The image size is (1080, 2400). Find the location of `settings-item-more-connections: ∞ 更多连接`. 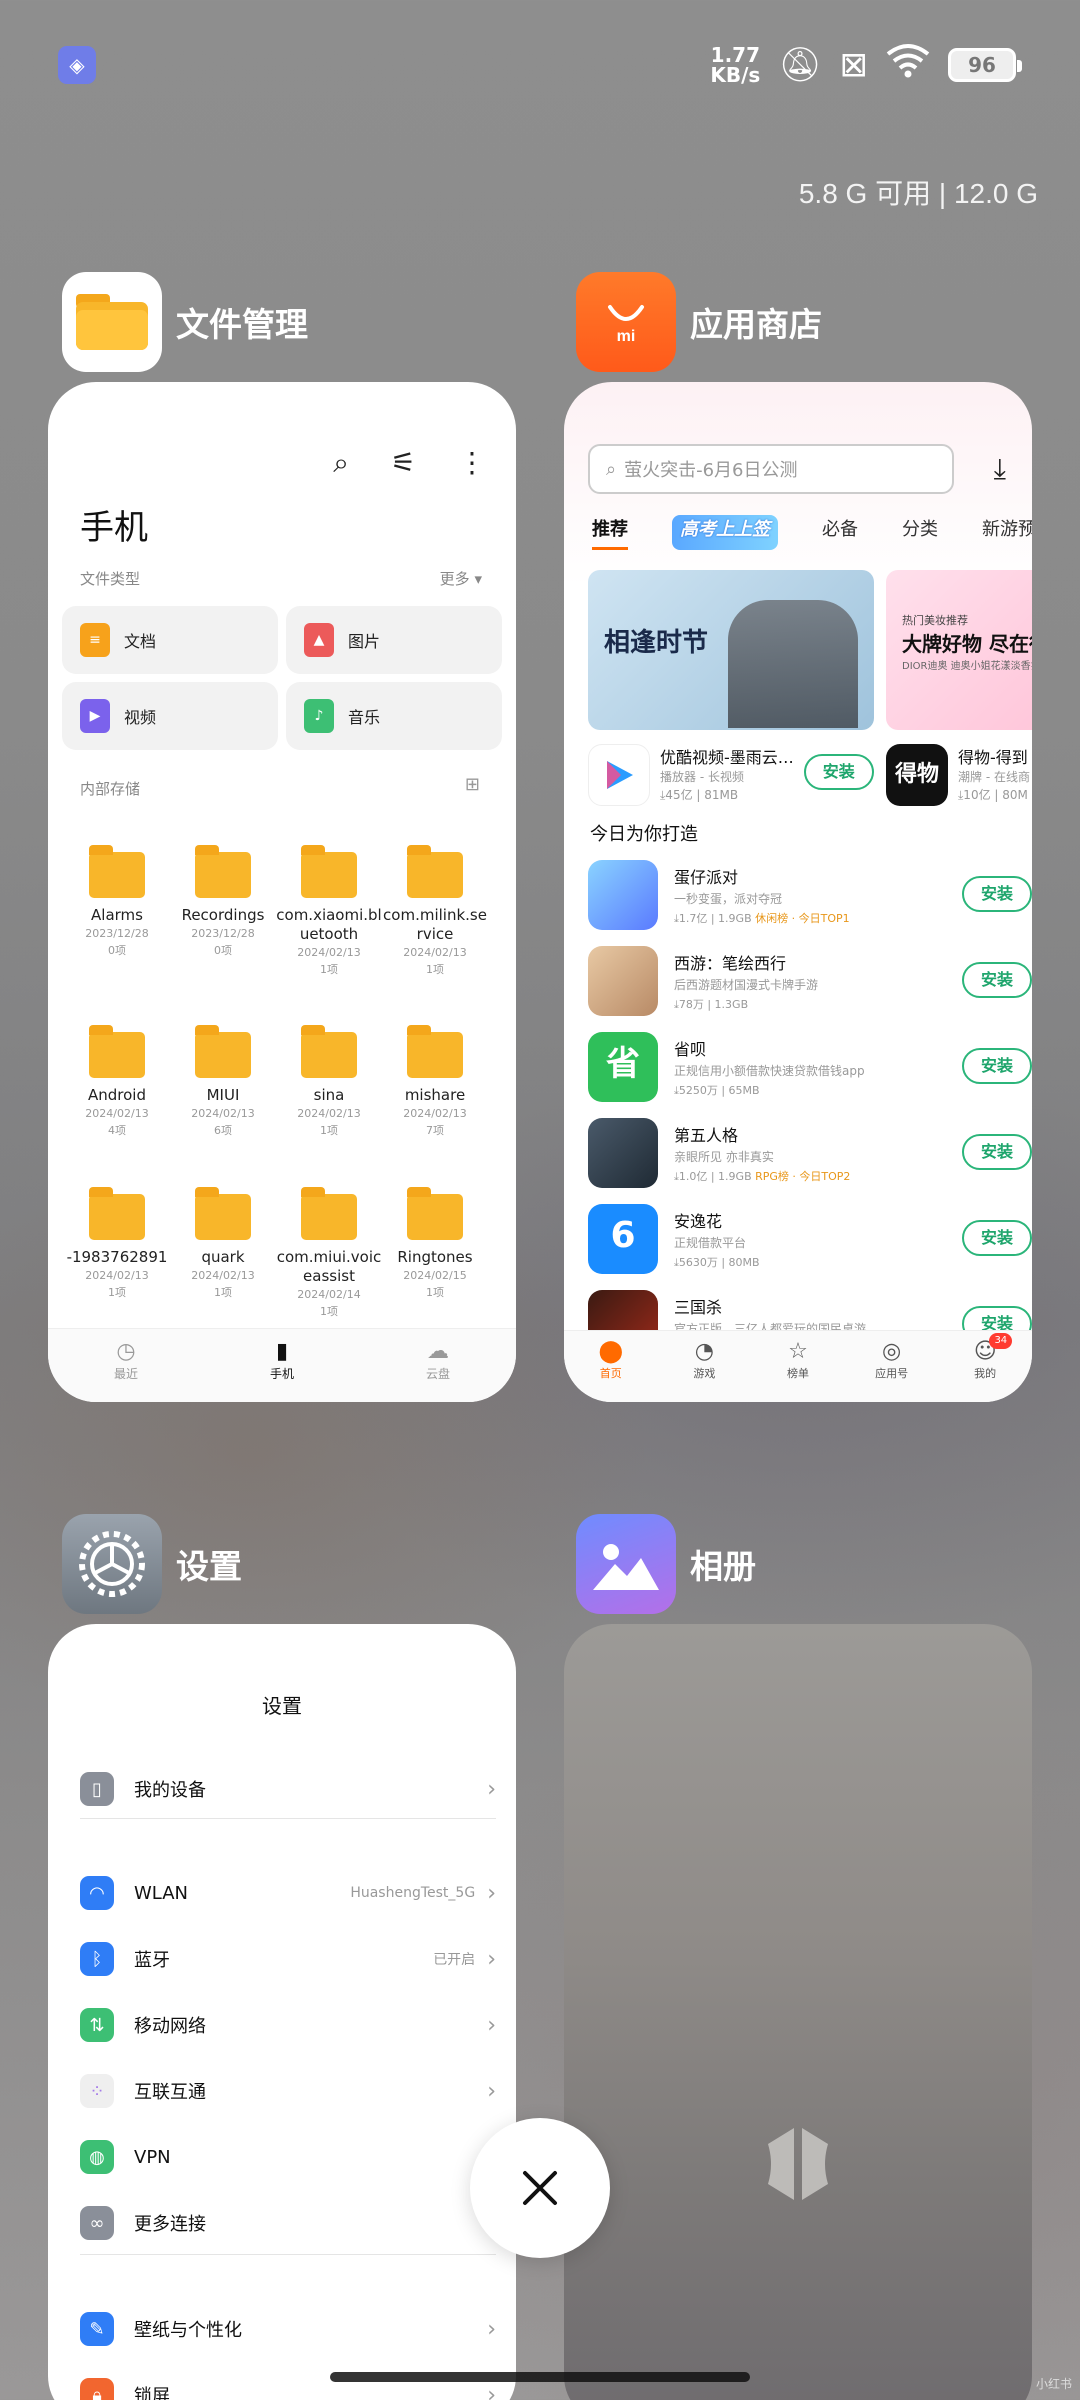

settings-item-more-connections: ∞ 更多连接 is located at coordinates (288, 2223).